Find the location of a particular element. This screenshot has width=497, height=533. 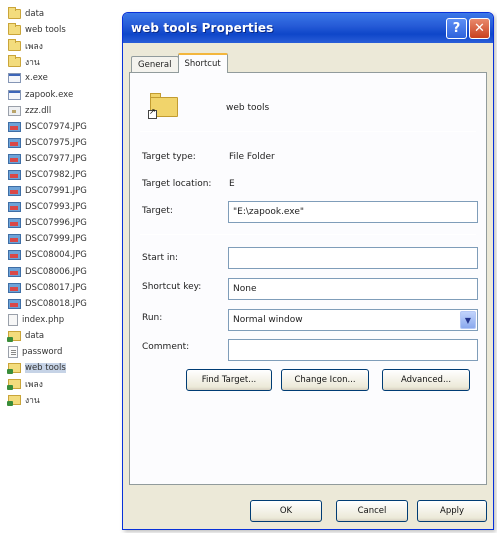

file-name: DSC08004.JPG is located at coordinates (56, 255).